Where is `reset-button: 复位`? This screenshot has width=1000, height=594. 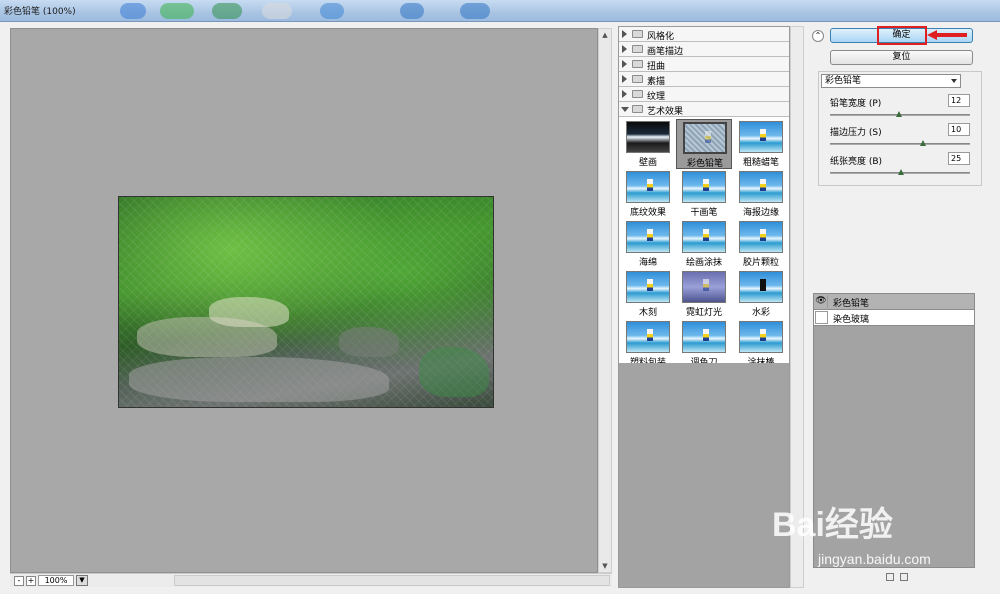 reset-button: 复位 is located at coordinates (901, 57).